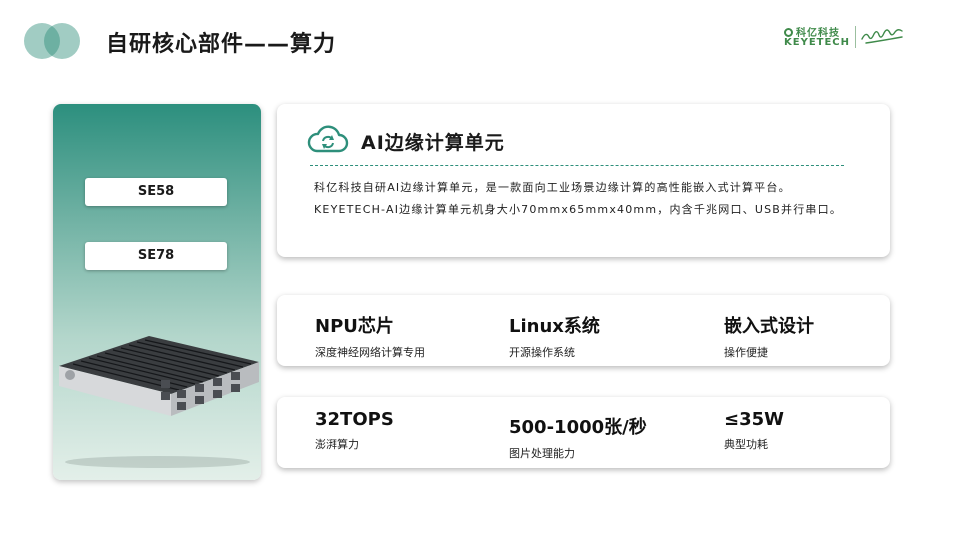 Image resolution: width=957 pixels, height=537 pixels. Describe the element at coordinates (337, 444) in the screenshot. I see `spec-subtitle: 澎湃算力` at that location.